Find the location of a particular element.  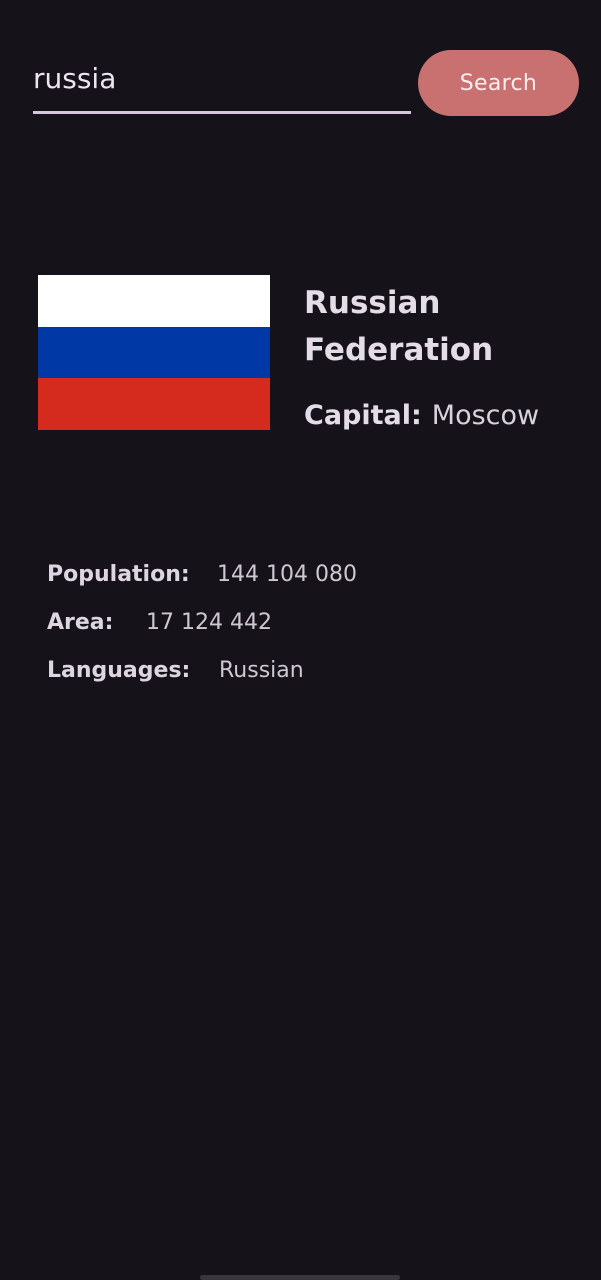

capital-value: Moscow is located at coordinates (485, 415).